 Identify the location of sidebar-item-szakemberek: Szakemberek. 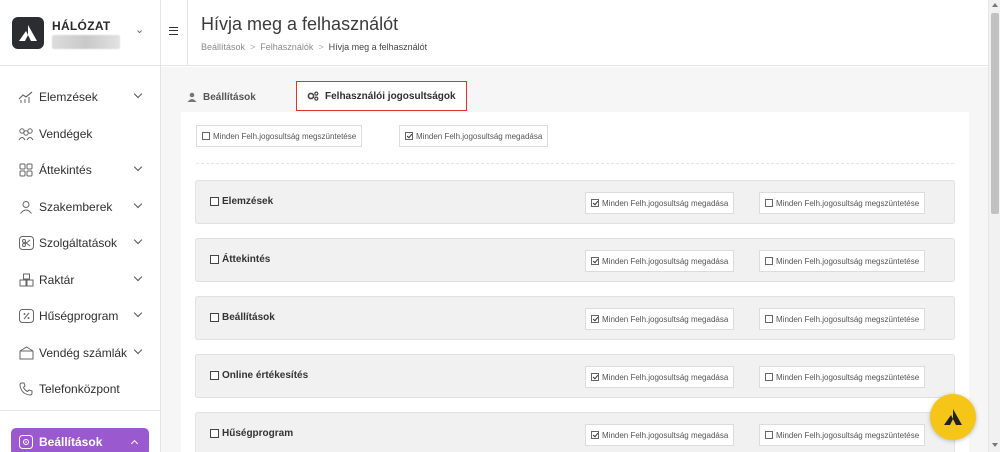
(80, 207).